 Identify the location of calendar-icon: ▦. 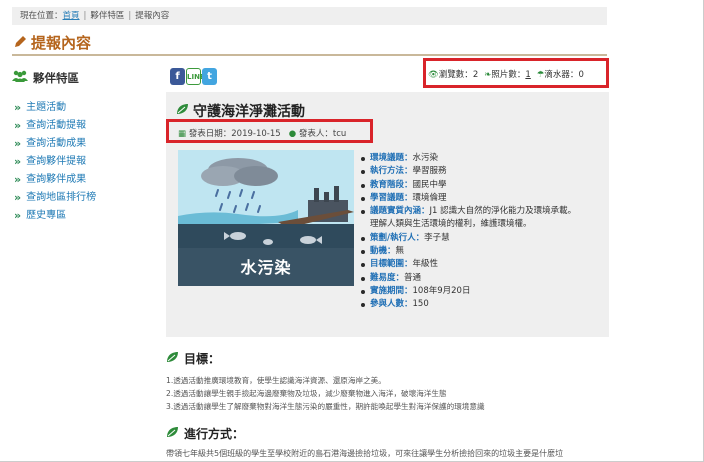
(182, 134).